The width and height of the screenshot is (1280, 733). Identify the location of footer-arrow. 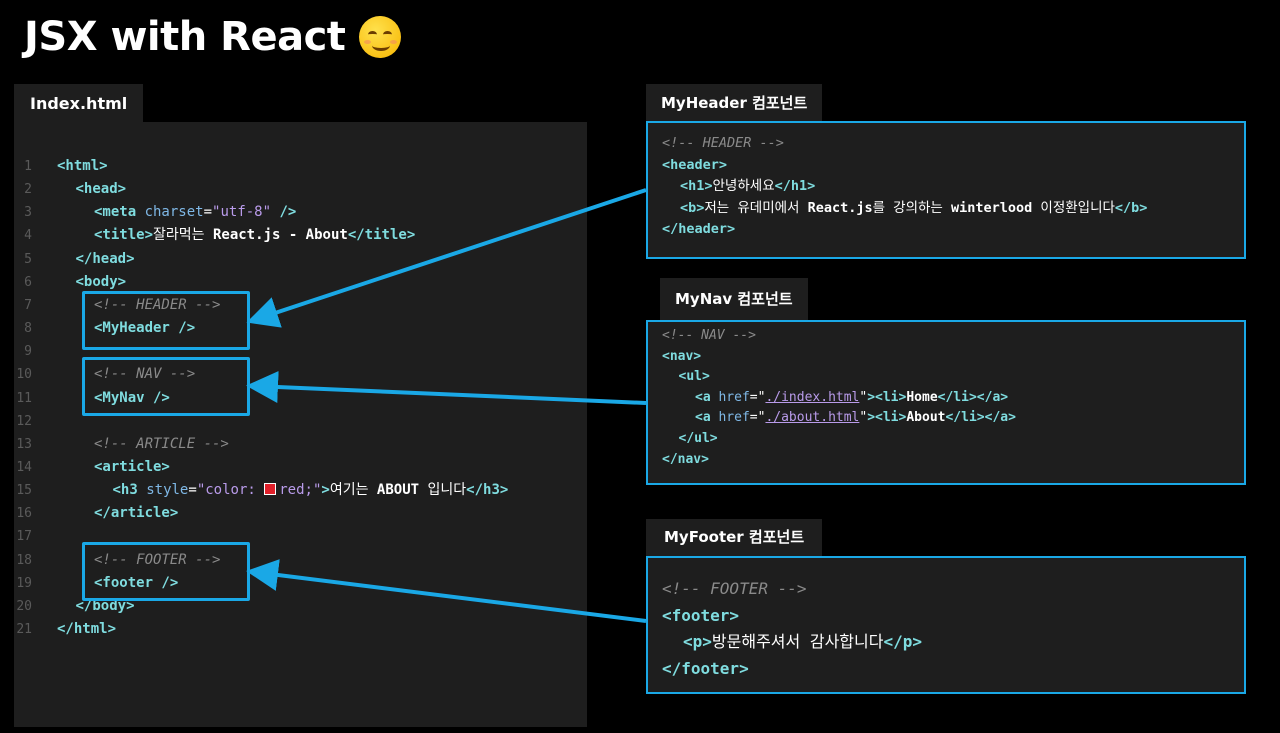
(446, 591).